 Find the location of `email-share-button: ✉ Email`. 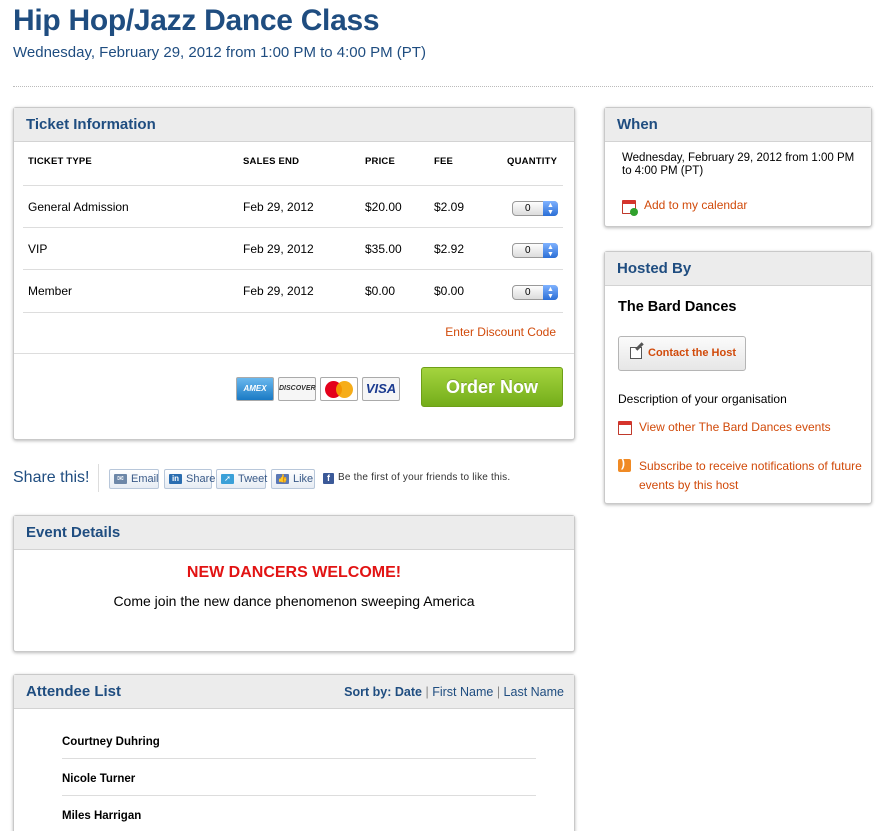

email-share-button: ✉ Email is located at coordinates (134, 479).